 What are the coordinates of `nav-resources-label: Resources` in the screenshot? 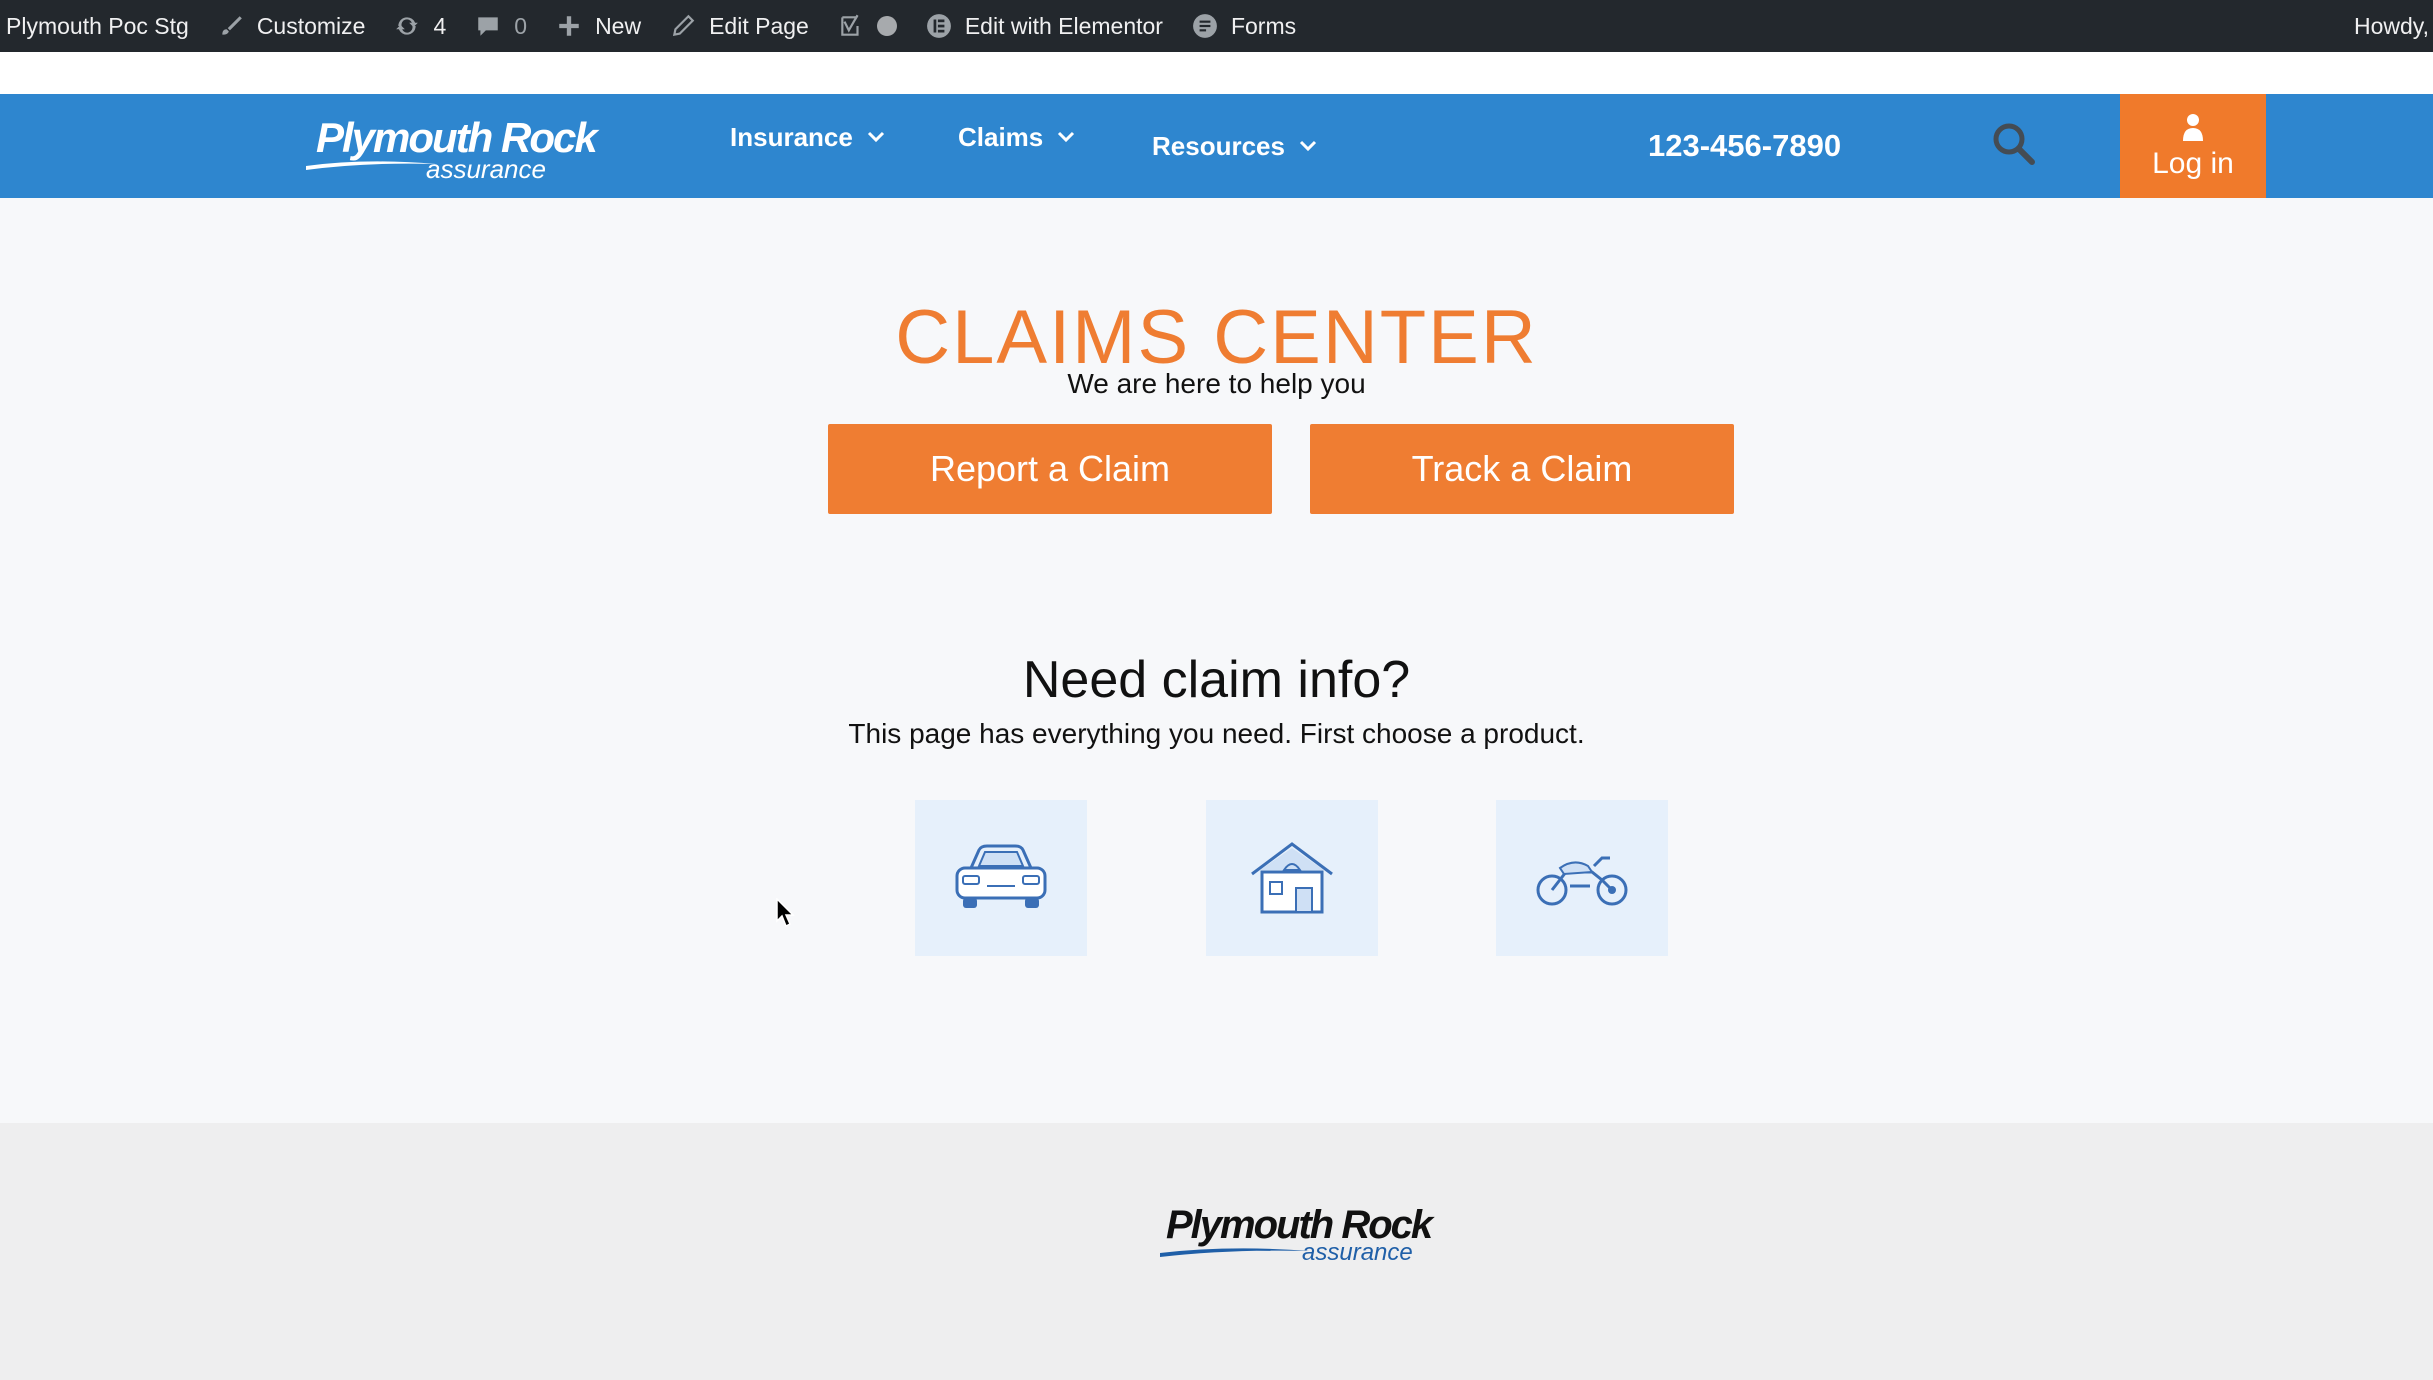 It's located at (1218, 145).